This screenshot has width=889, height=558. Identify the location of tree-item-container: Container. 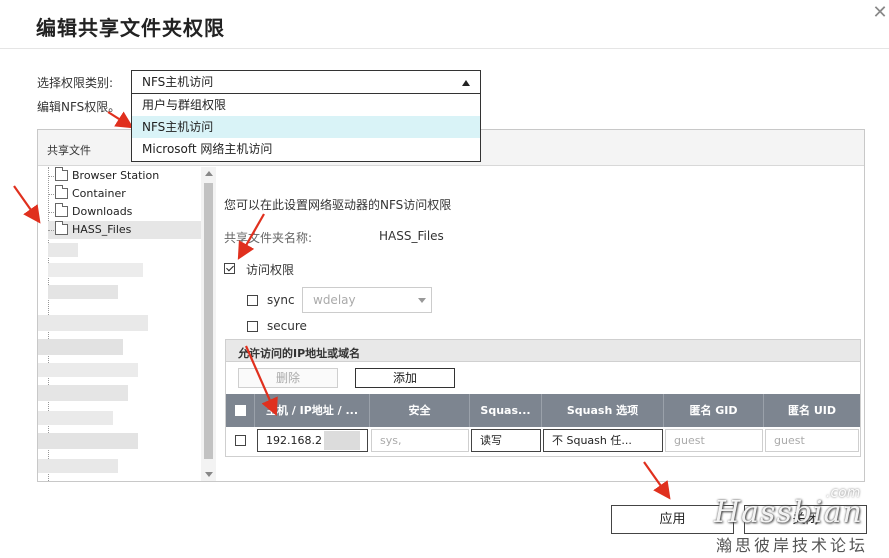
(128, 194).